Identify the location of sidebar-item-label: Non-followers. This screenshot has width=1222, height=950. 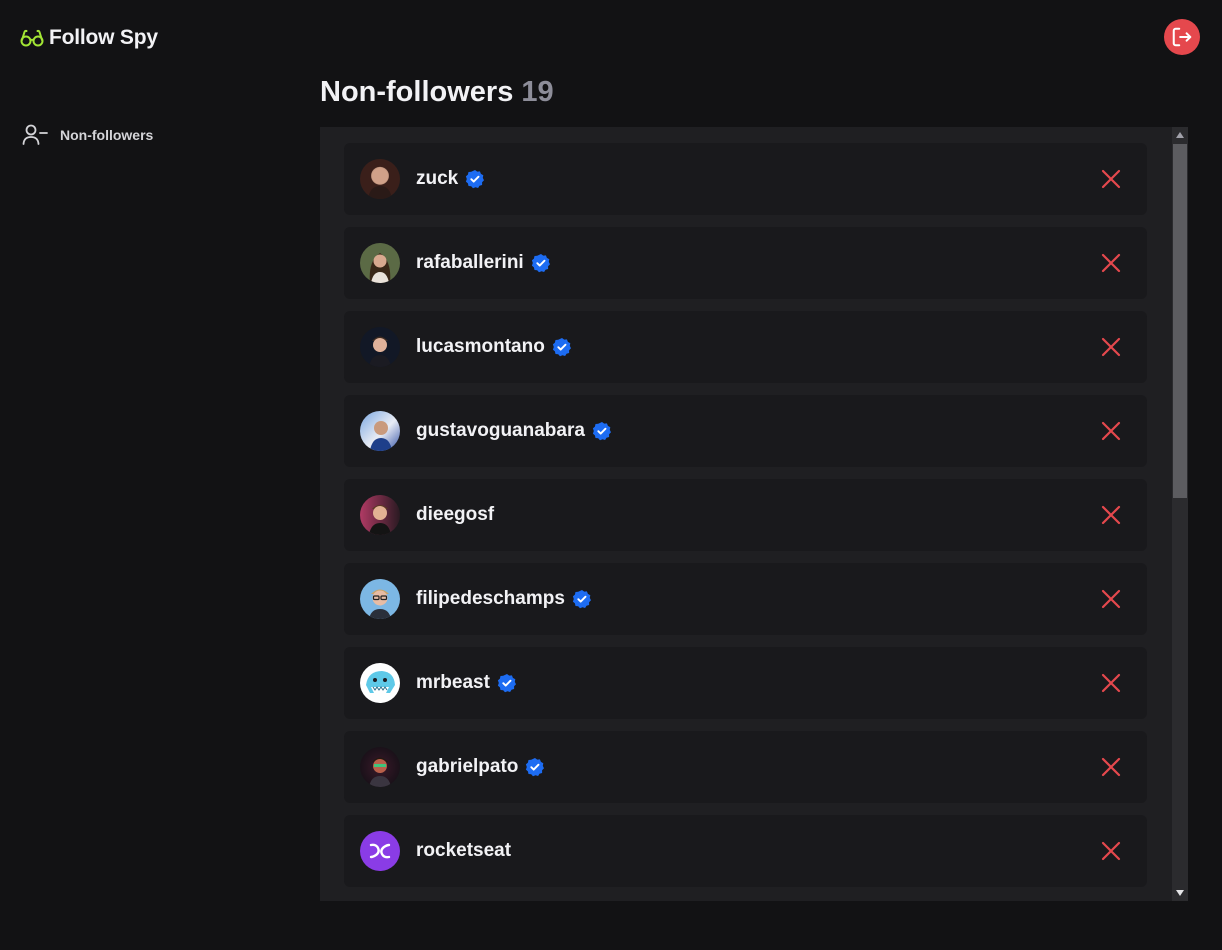
(107, 135).